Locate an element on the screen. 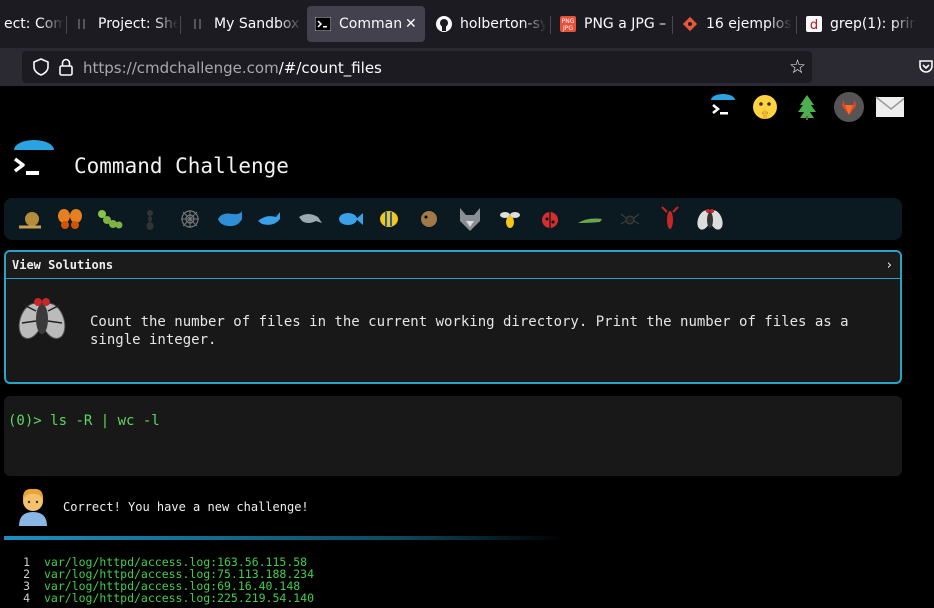 The image size is (934, 608). snail-icon is located at coordinates (30, 219).